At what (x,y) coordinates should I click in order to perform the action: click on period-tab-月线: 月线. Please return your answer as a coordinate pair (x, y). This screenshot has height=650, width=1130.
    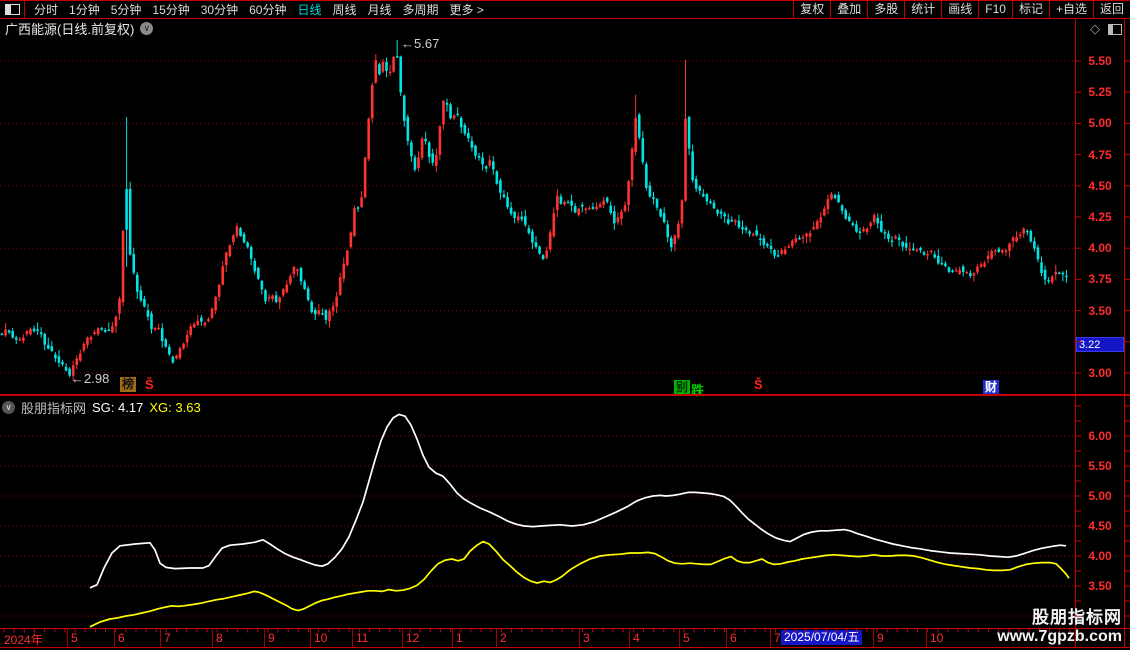
    Looking at the image, I should click on (380, 9).